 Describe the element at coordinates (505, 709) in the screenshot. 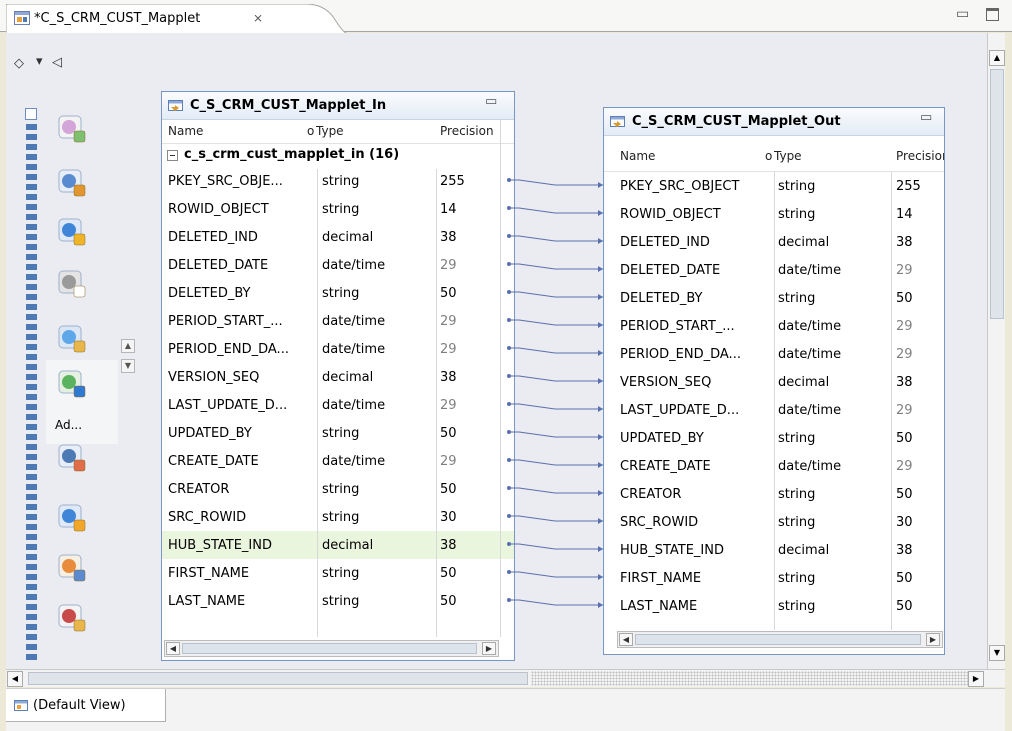

I see `view-tab-bar: (Default View)` at that location.